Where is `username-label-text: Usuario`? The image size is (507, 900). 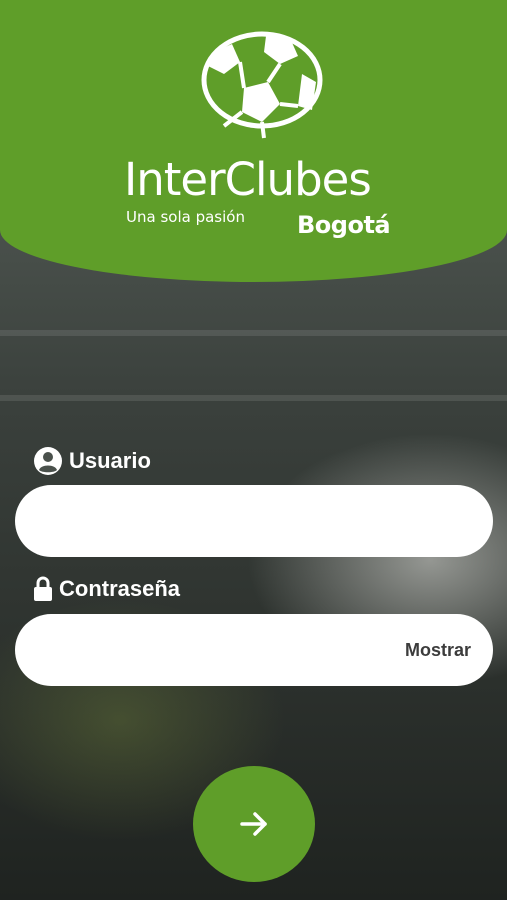 username-label-text: Usuario is located at coordinates (110, 460).